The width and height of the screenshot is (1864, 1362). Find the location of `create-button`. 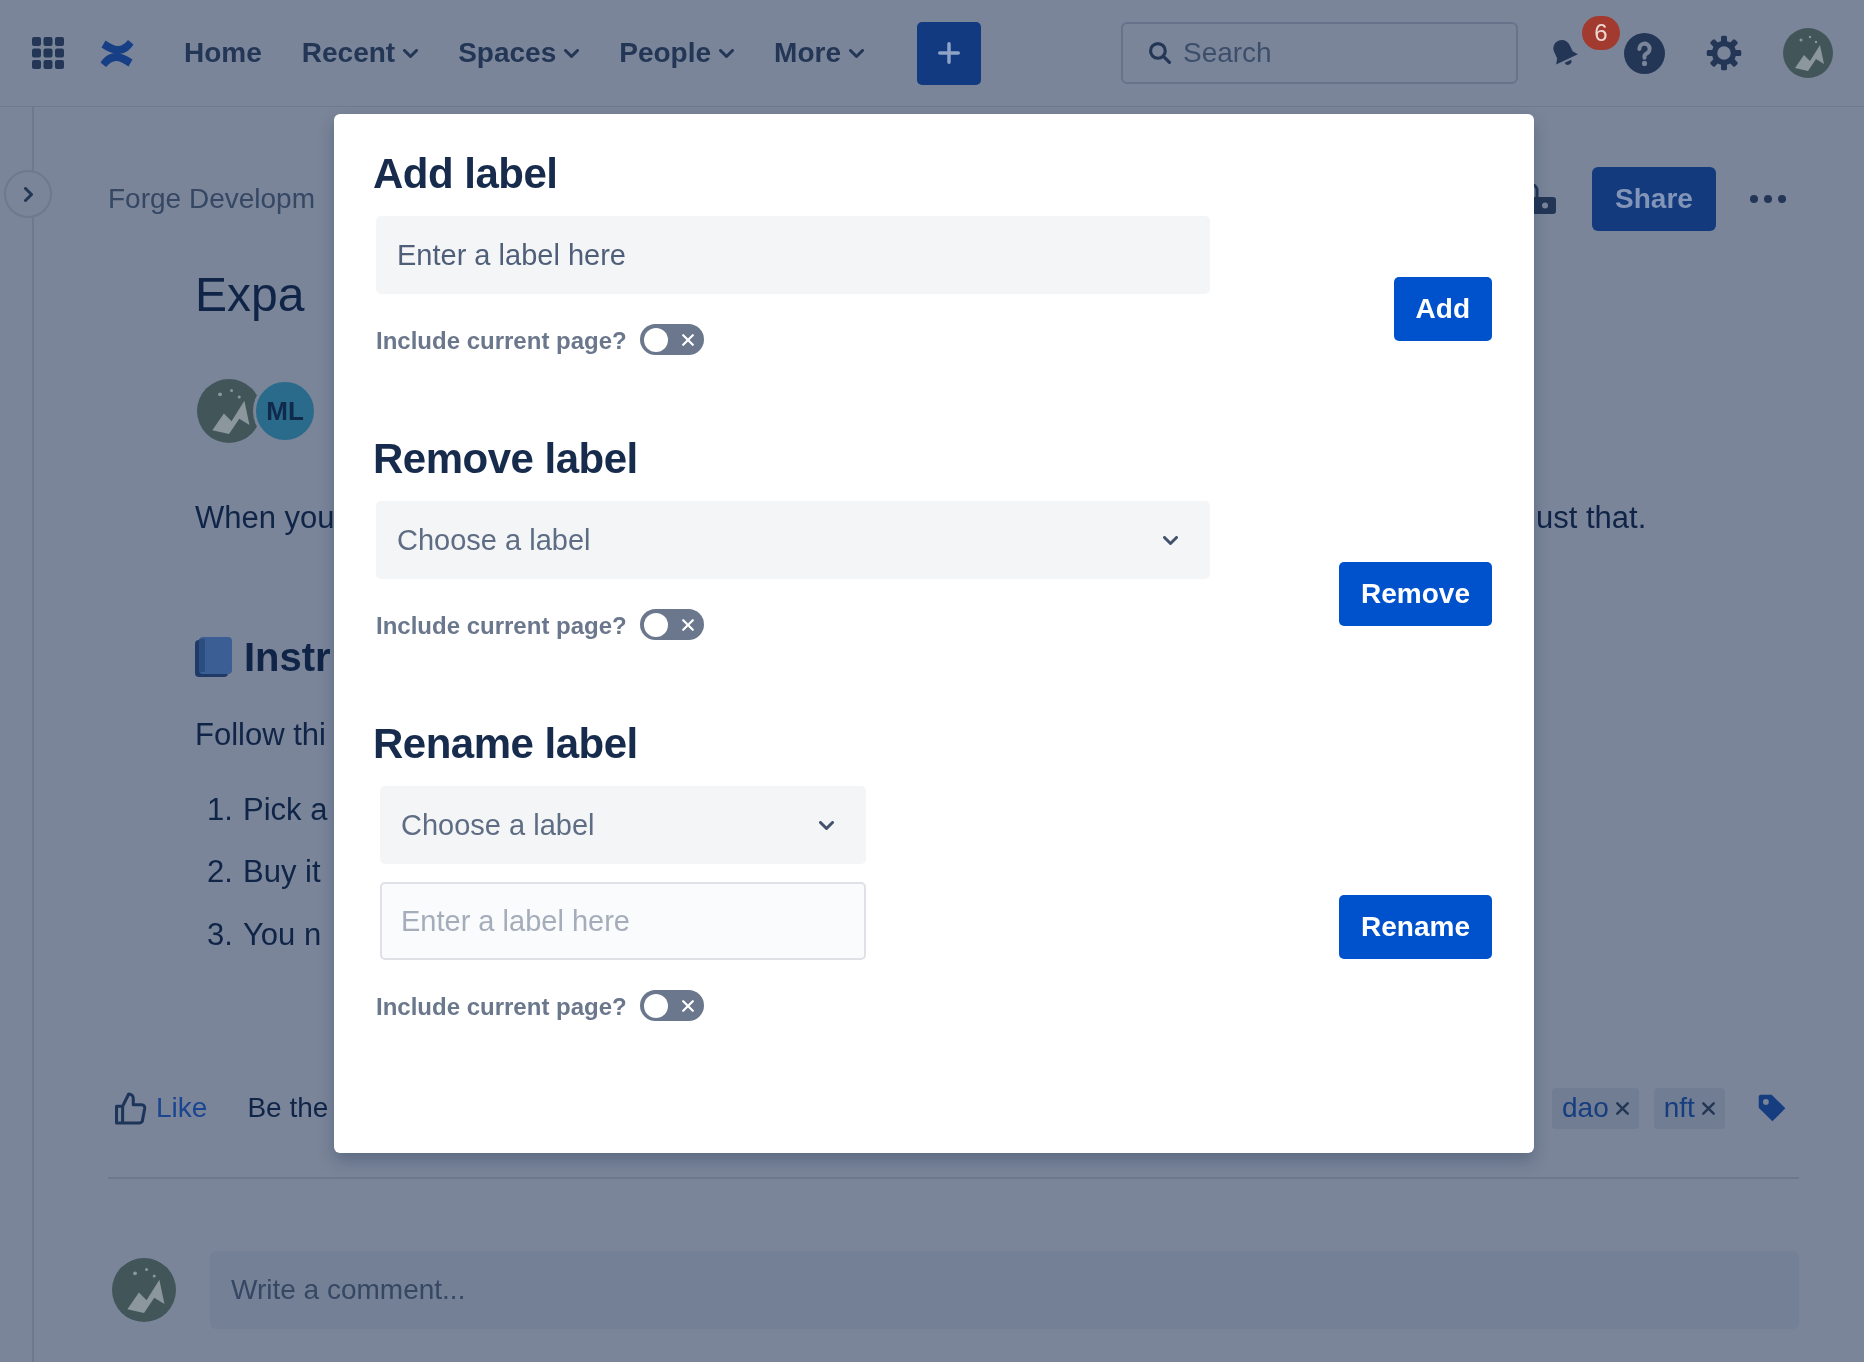

create-button is located at coordinates (948, 53).